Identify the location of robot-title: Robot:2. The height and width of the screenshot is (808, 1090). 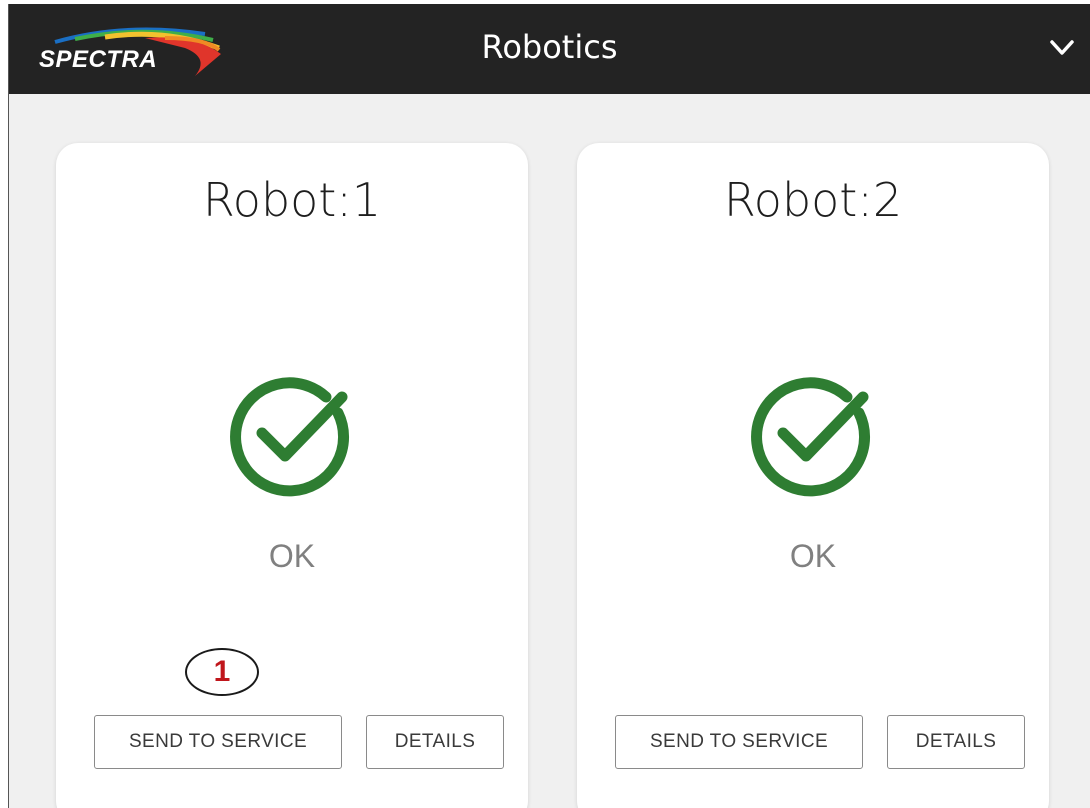
(813, 200).